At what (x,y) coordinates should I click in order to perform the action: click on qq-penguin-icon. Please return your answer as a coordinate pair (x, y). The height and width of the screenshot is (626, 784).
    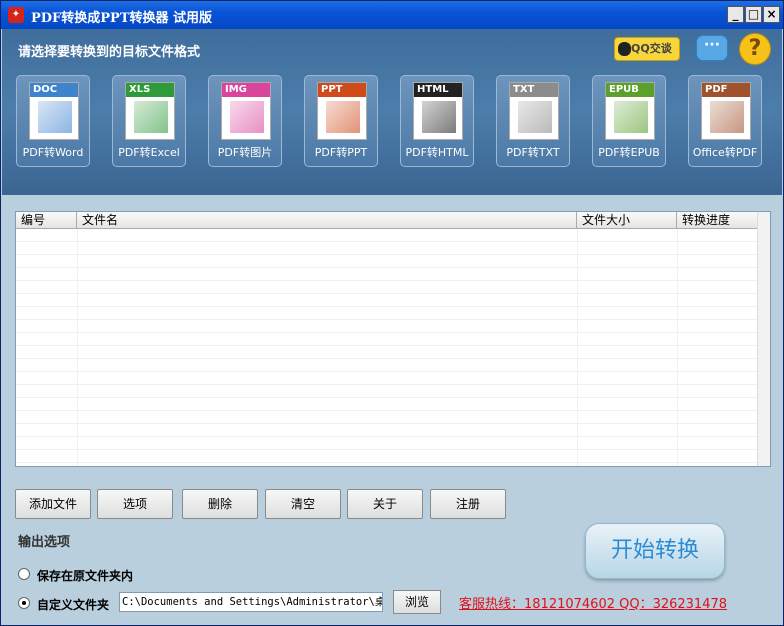
    Looking at the image, I should click on (624, 49).